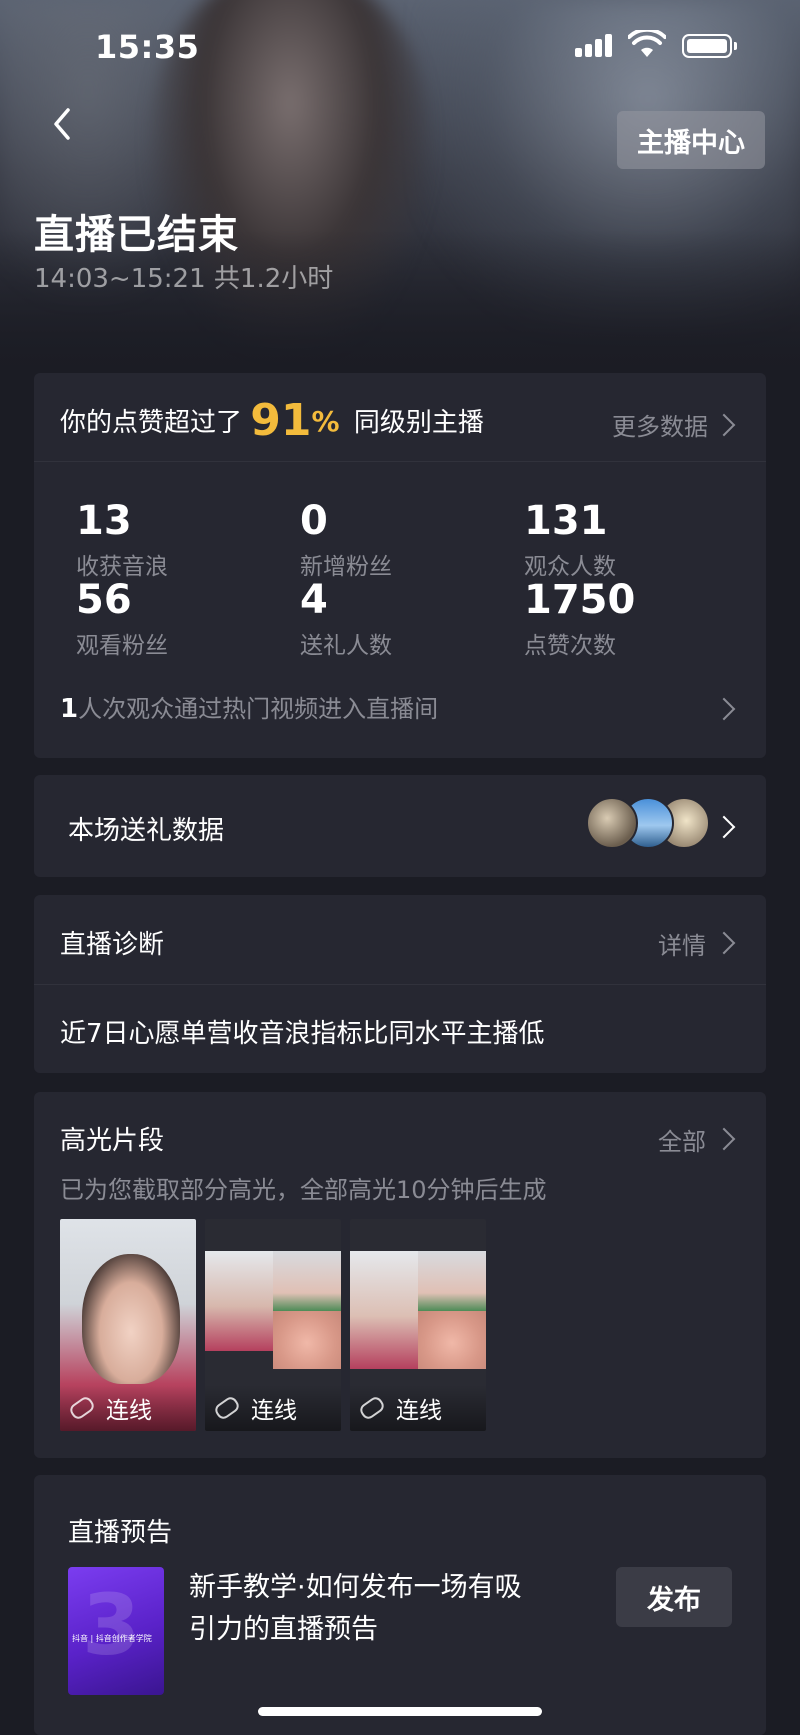 Image resolution: width=800 pixels, height=1735 pixels. What do you see at coordinates (112, 1638) in the screenshot?
I see `cover-caption: 抖音 | 抖音创作者学院` at bounding box center [112, 1638].